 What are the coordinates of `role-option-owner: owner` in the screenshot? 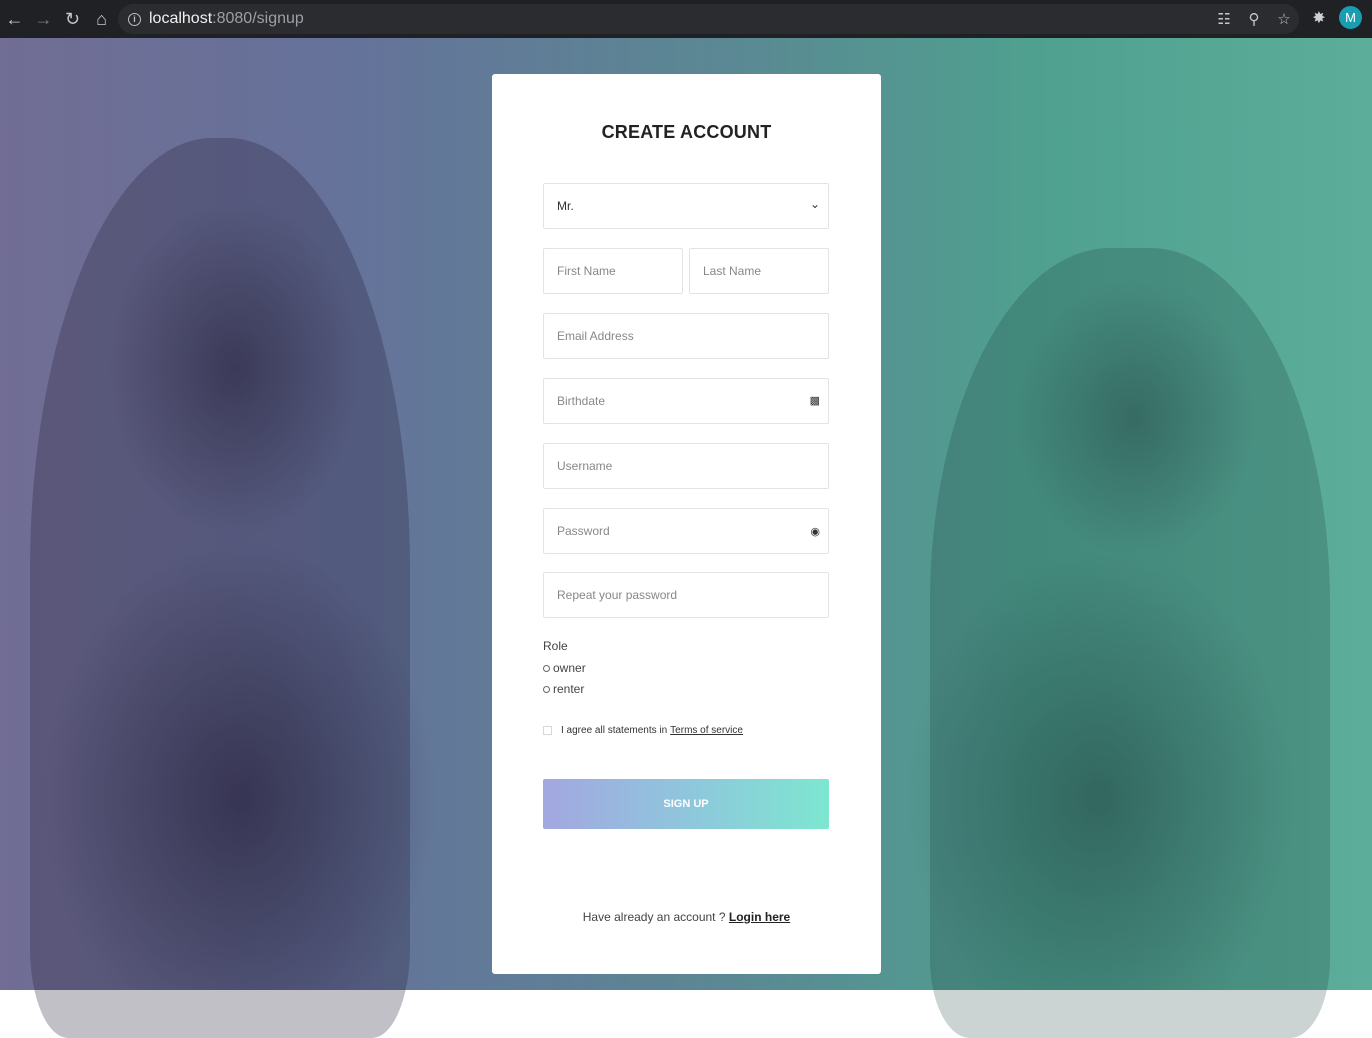 It's located at (564, 668).